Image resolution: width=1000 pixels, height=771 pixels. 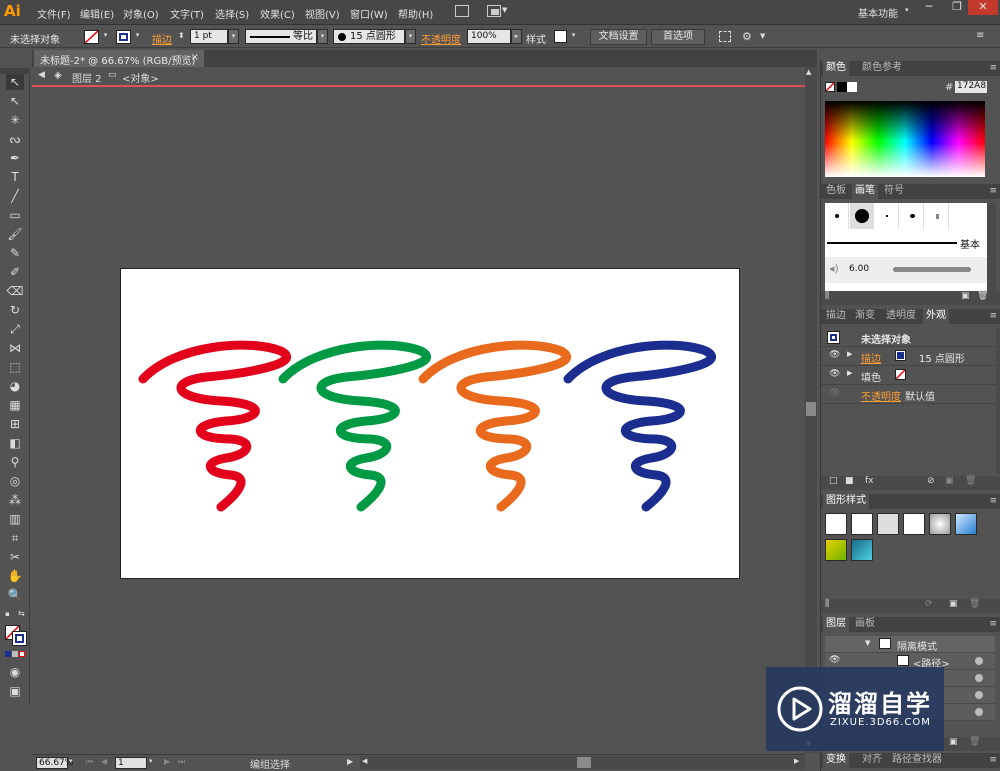 I want to click on tab-color-guide: 颜色参考, so click(x=882, y=68).